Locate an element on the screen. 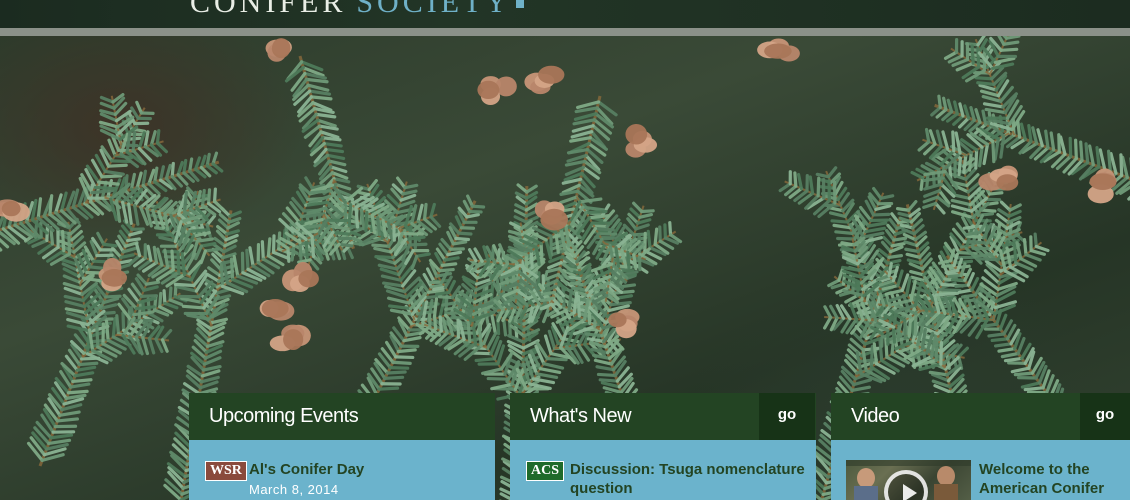  header-divider is located at coordinates (565, 32).